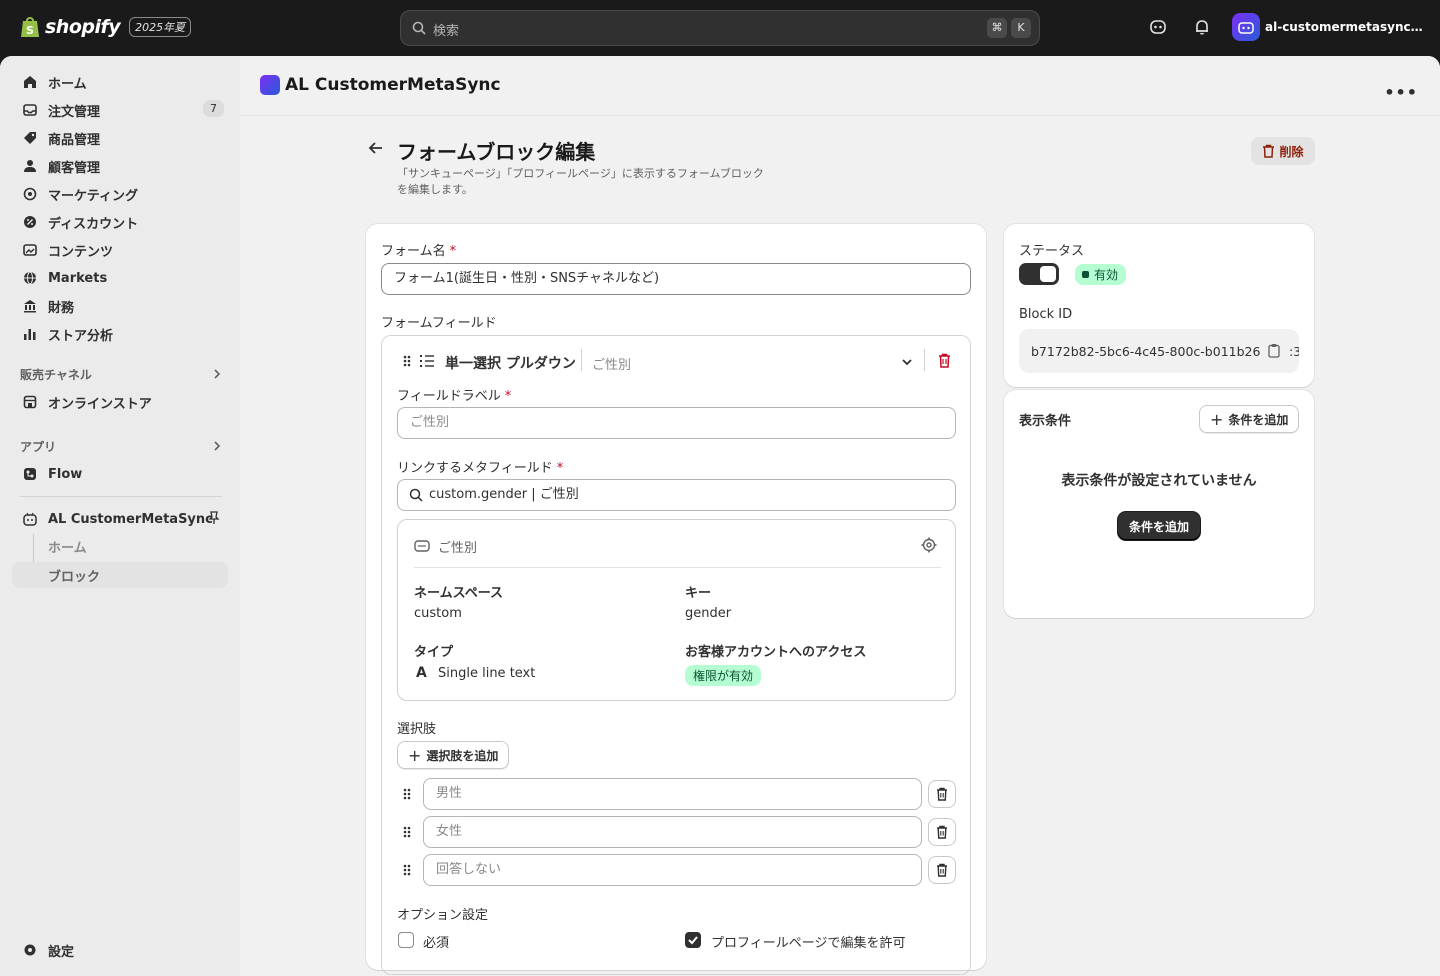 The height and width of the screenshot is (976, 1440). What do you see at coordinates (38, 446) in the screenshot?
I see `apps-heading: アプリ` at bounding box center [38, 446].